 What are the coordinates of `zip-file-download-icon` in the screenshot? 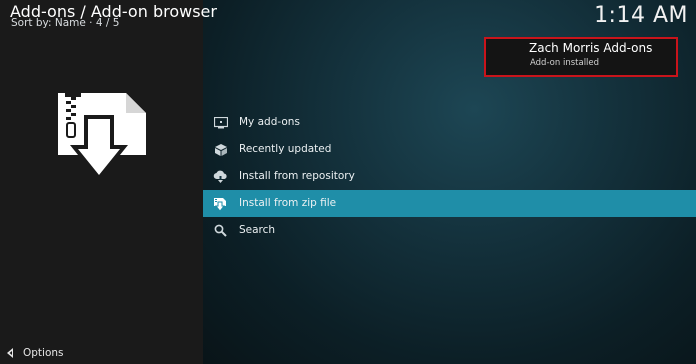 It's located at (102, 137).